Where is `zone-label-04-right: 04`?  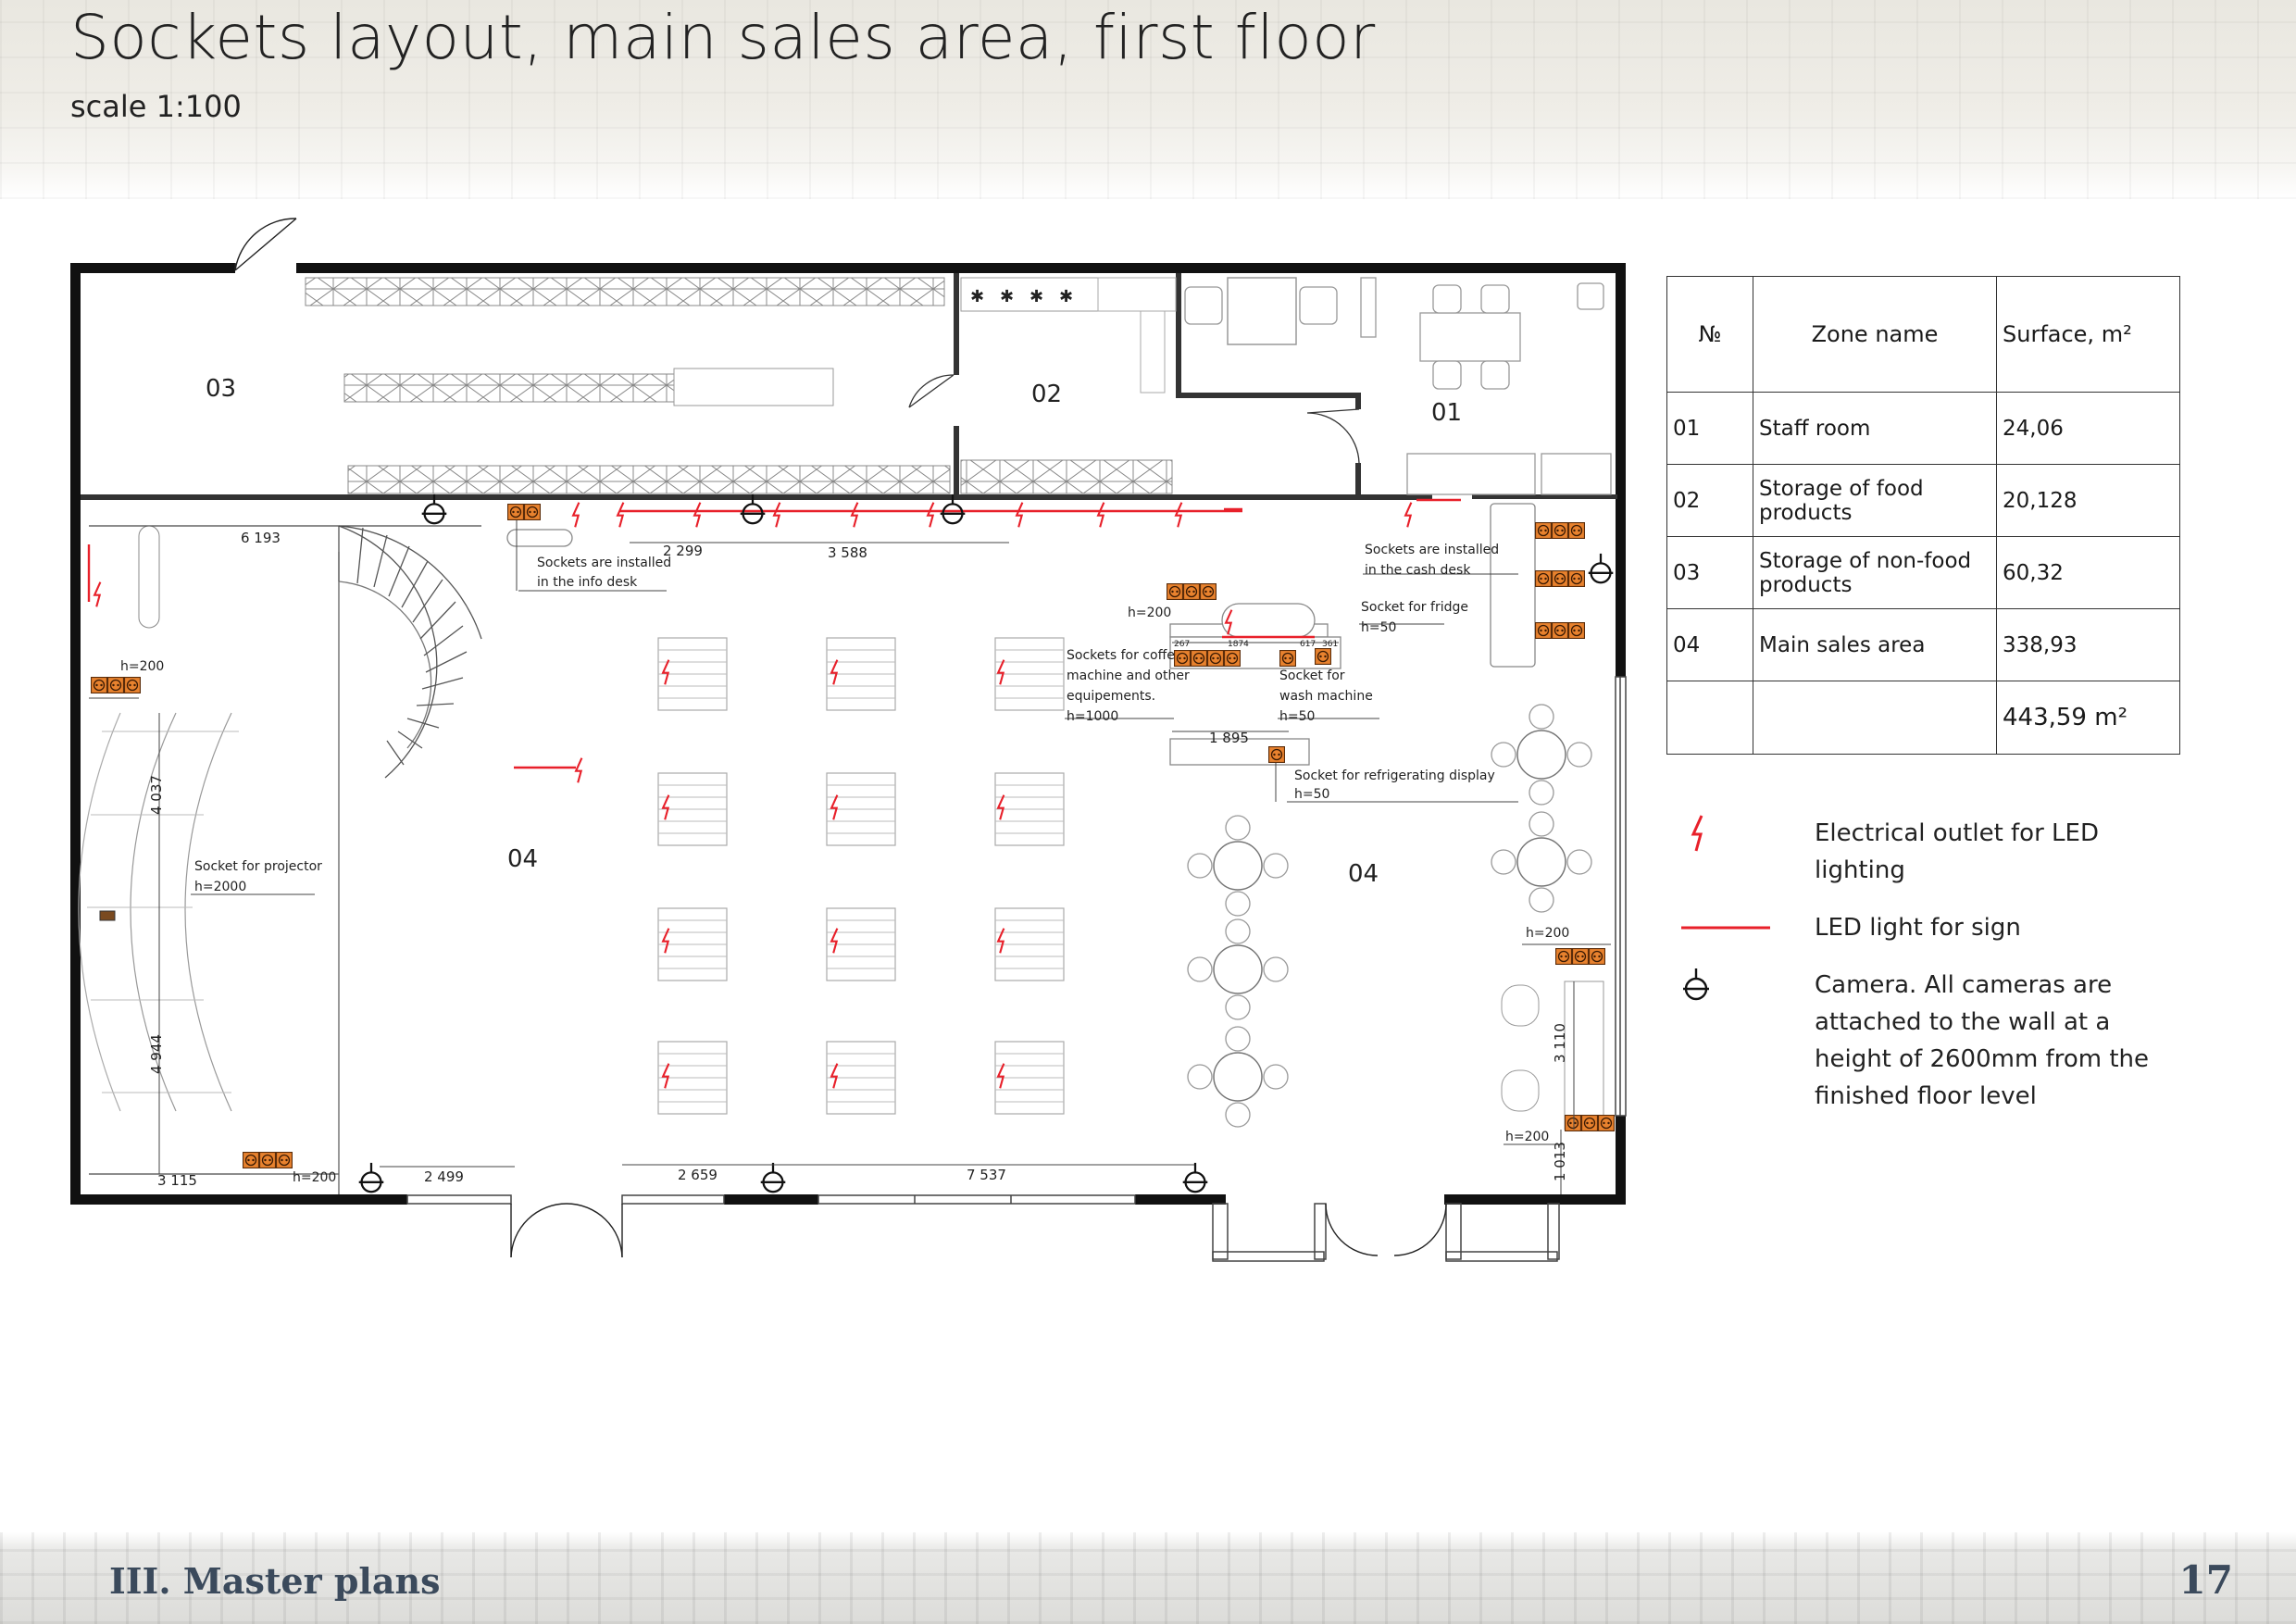 zone-label-04-right: 04 is located at coordinates (1363, 874).